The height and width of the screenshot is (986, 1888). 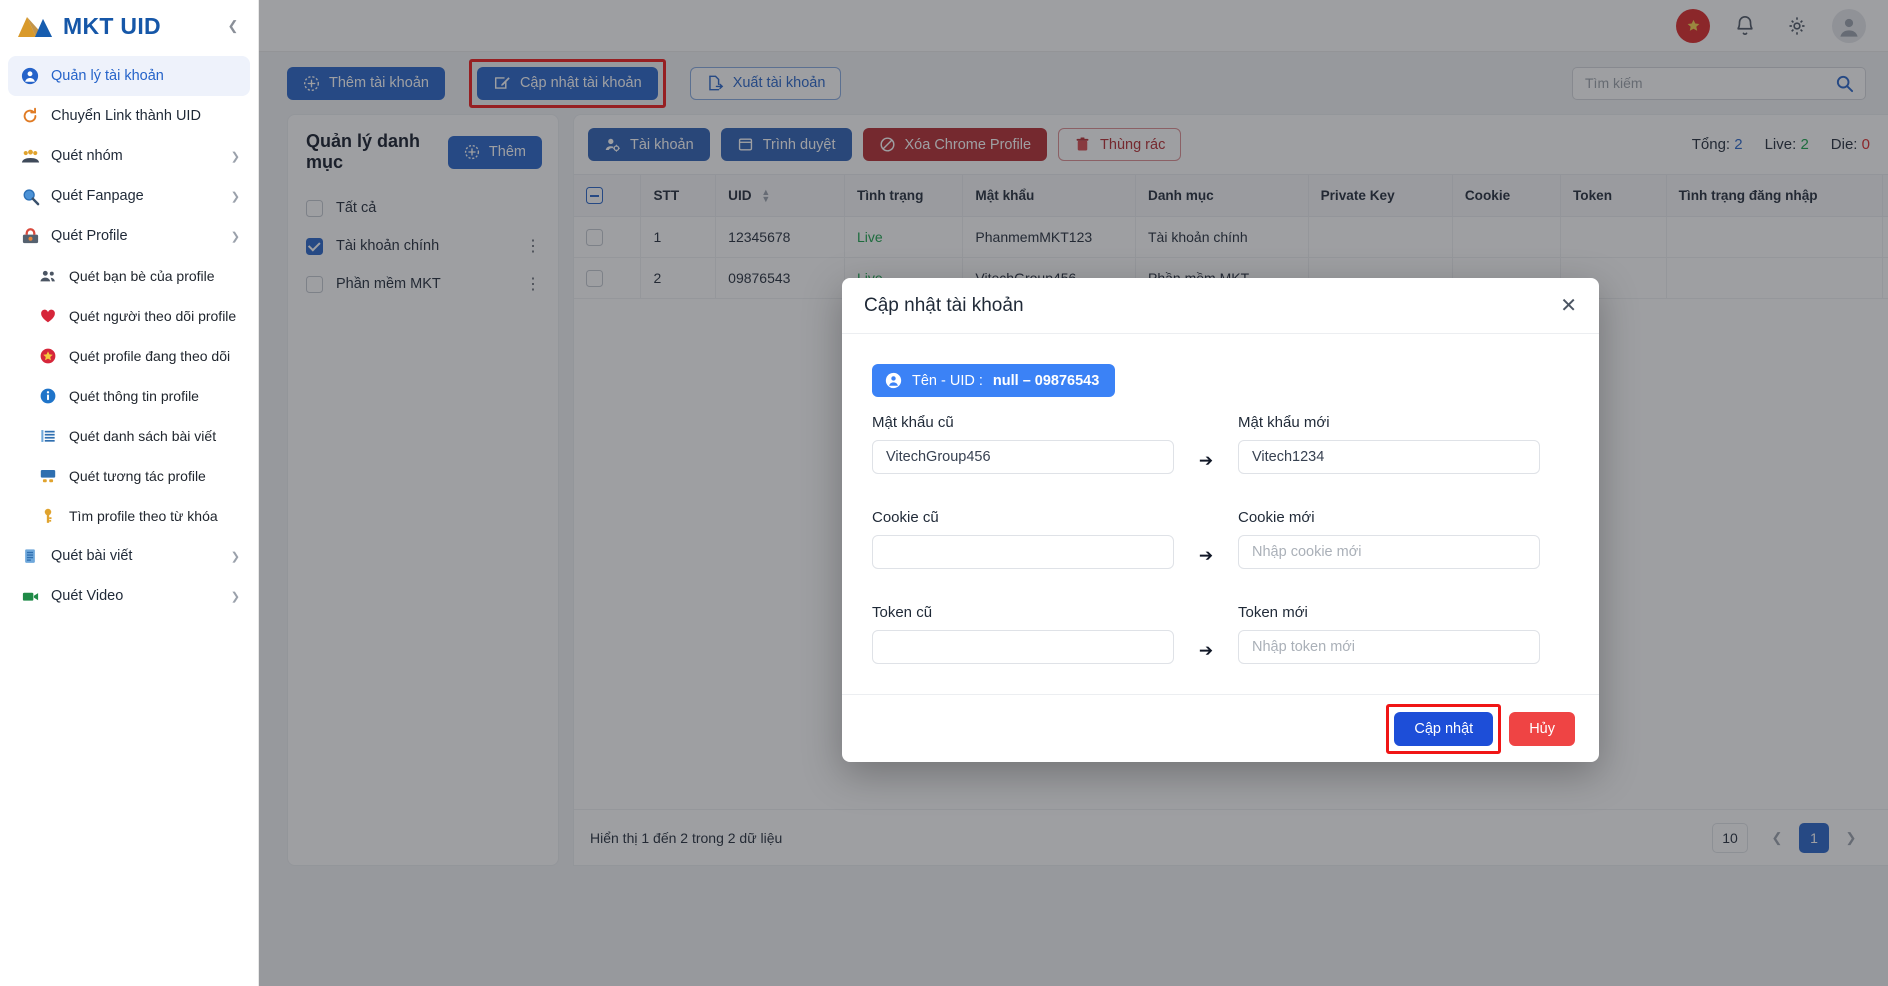 I want to click on sidebar-item-label: Quét Video, so click(x=87, y=596).